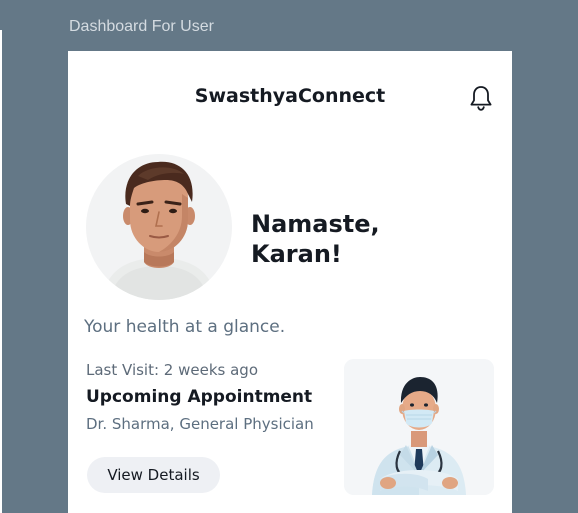  What do you see at coordinates (199, 397) in the screenshot?
I see `appointment-title: Upcoming Appointment` at bounding box center [199, 397].